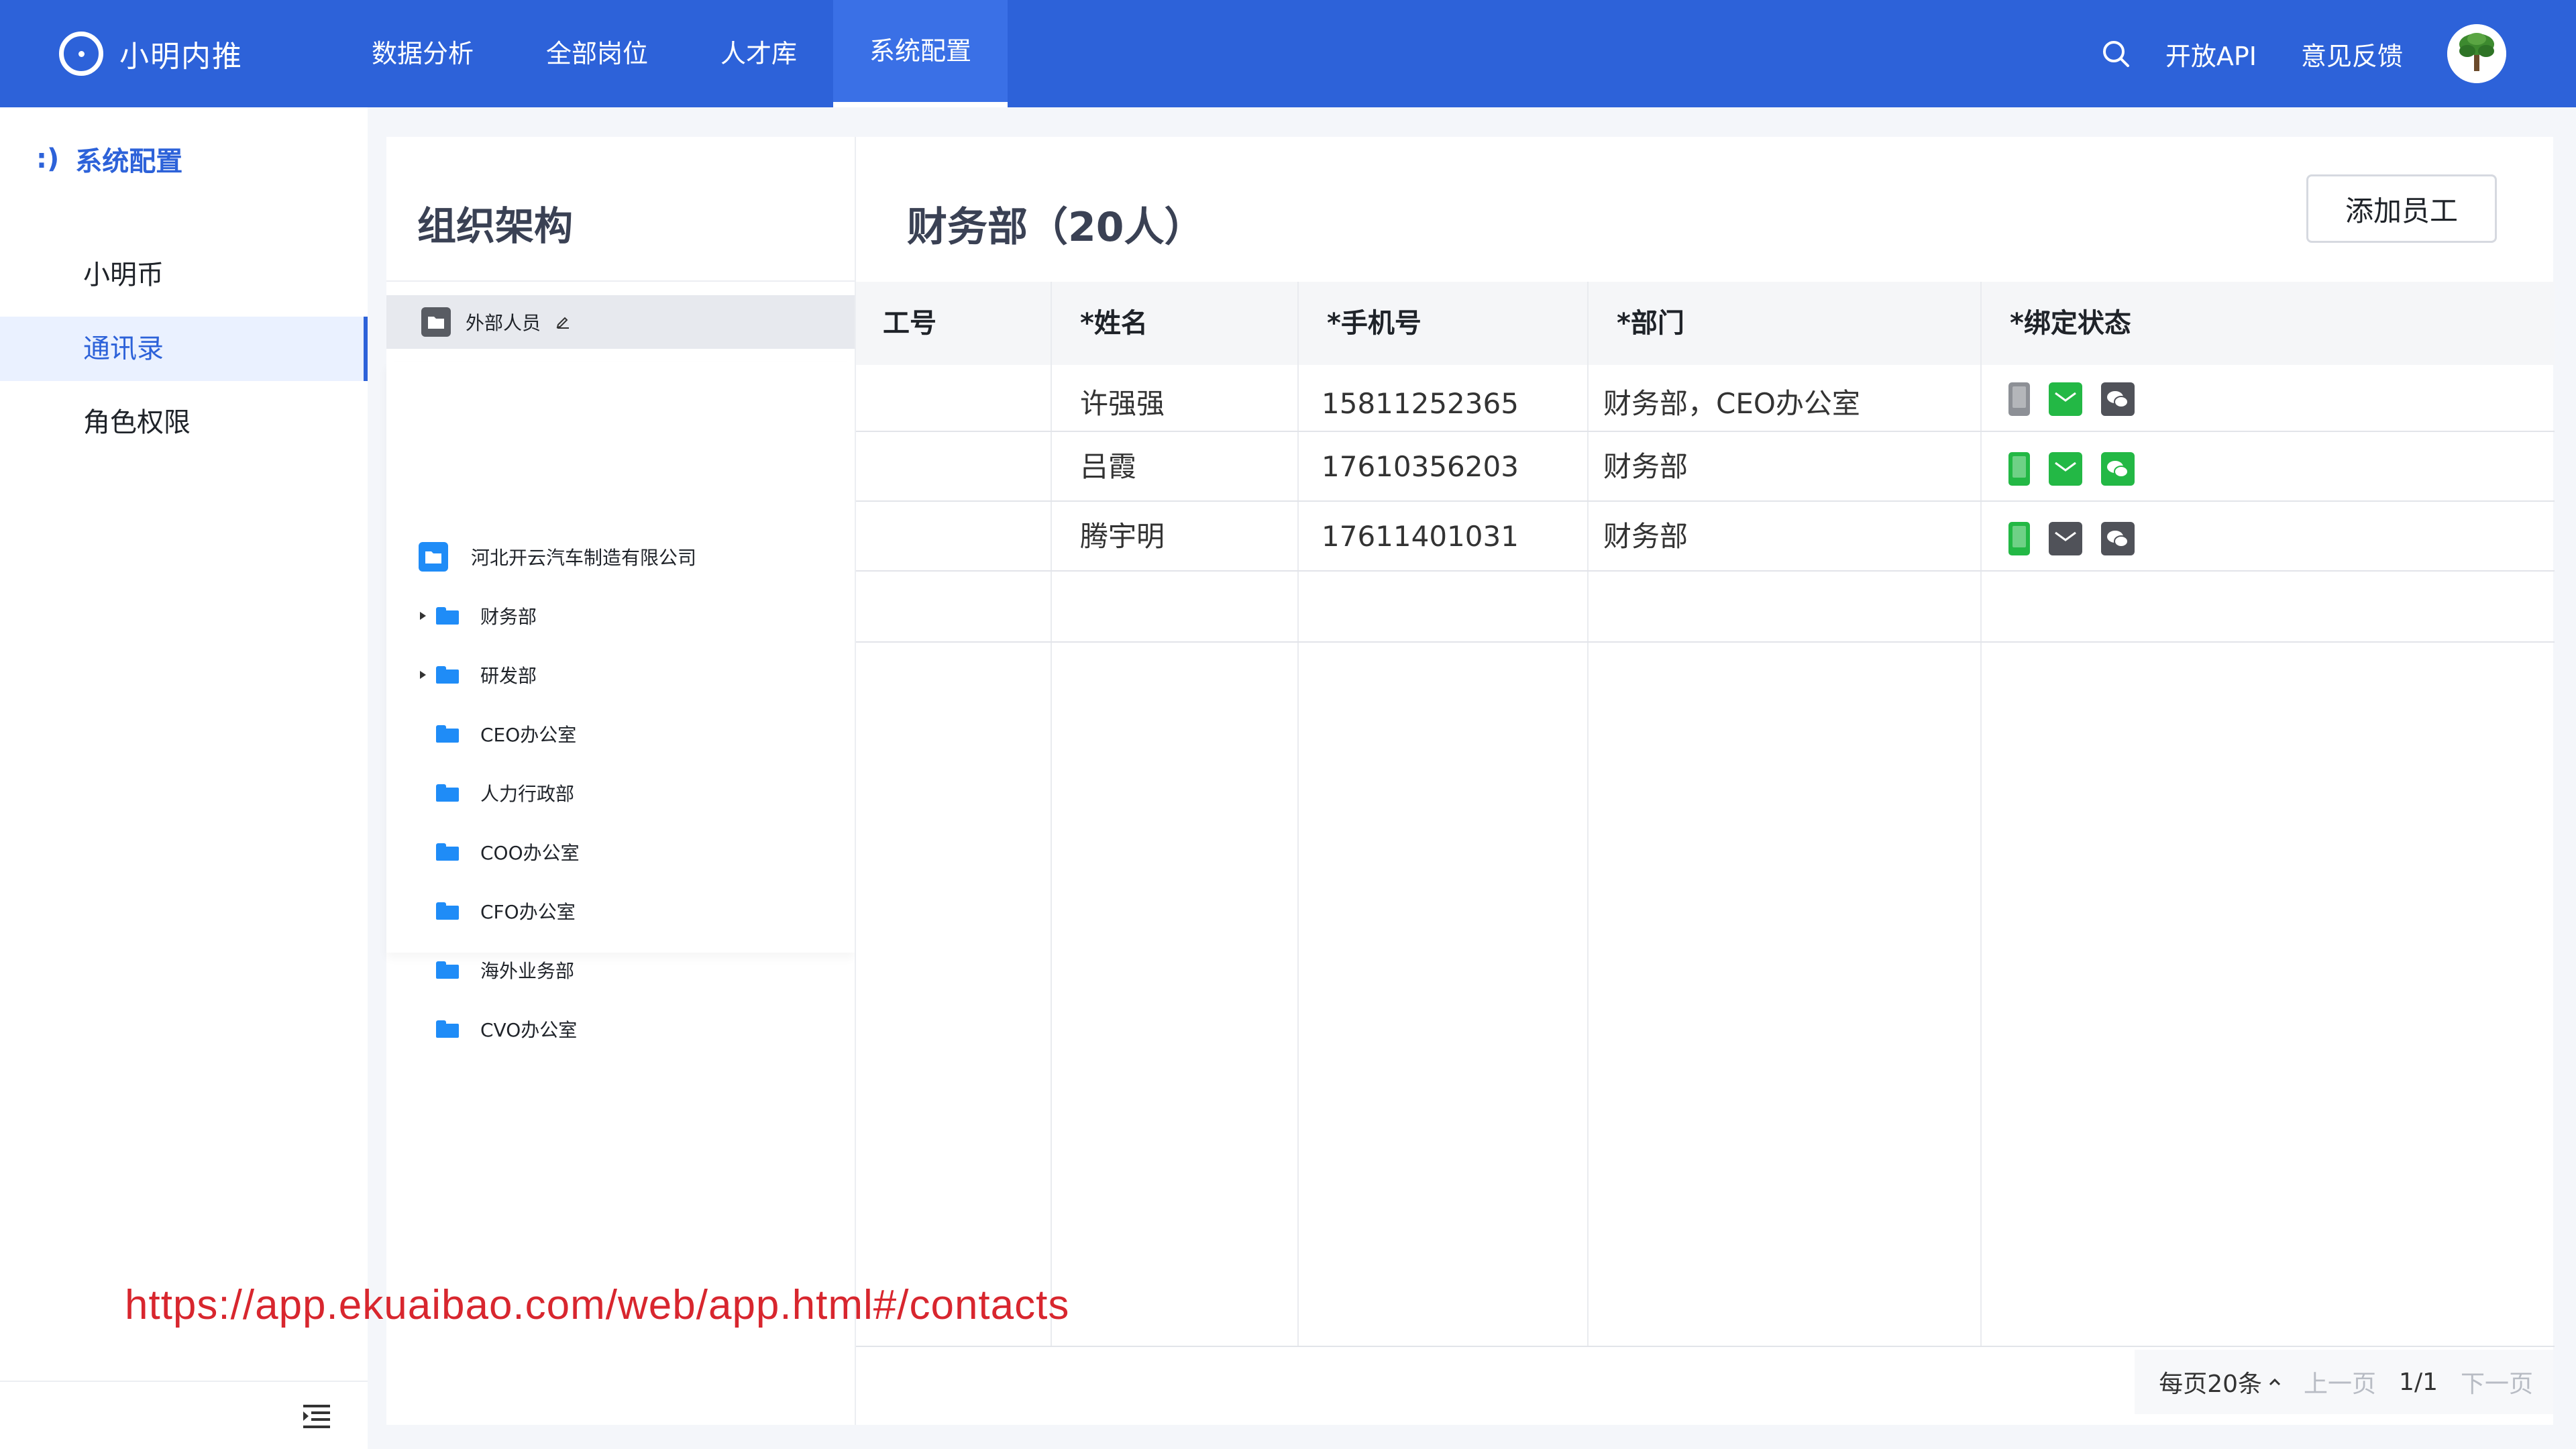  What do you see at coordinates (48, 159) in the screenshot?
I see `smile-icon: :)` at bounding box center [48, 159].